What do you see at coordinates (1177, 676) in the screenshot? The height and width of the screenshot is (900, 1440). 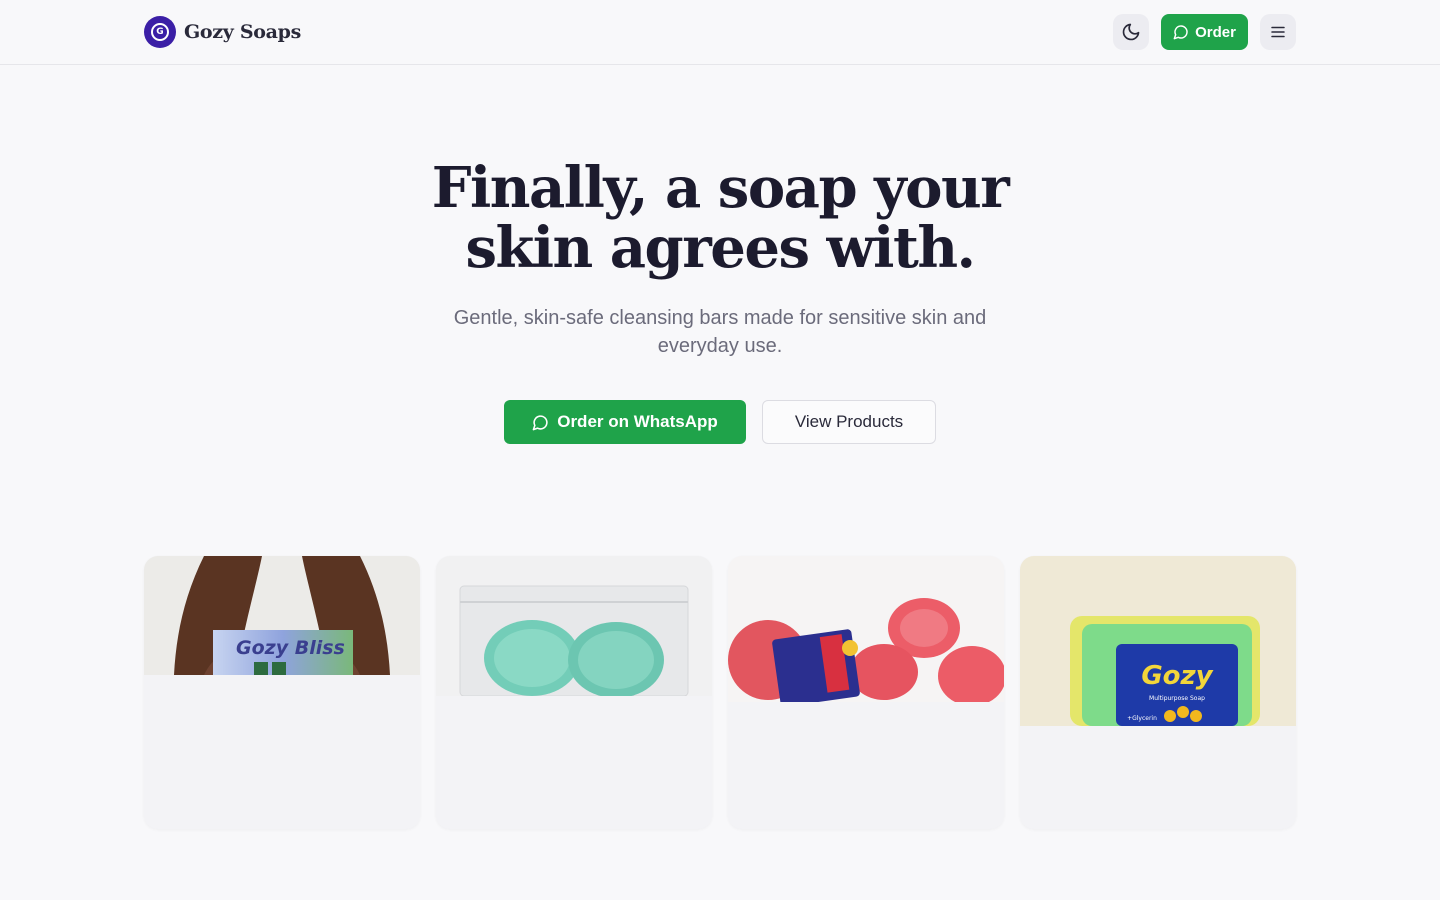 I see `product-package-text: Gozy` at bounding box center [1177, 676].